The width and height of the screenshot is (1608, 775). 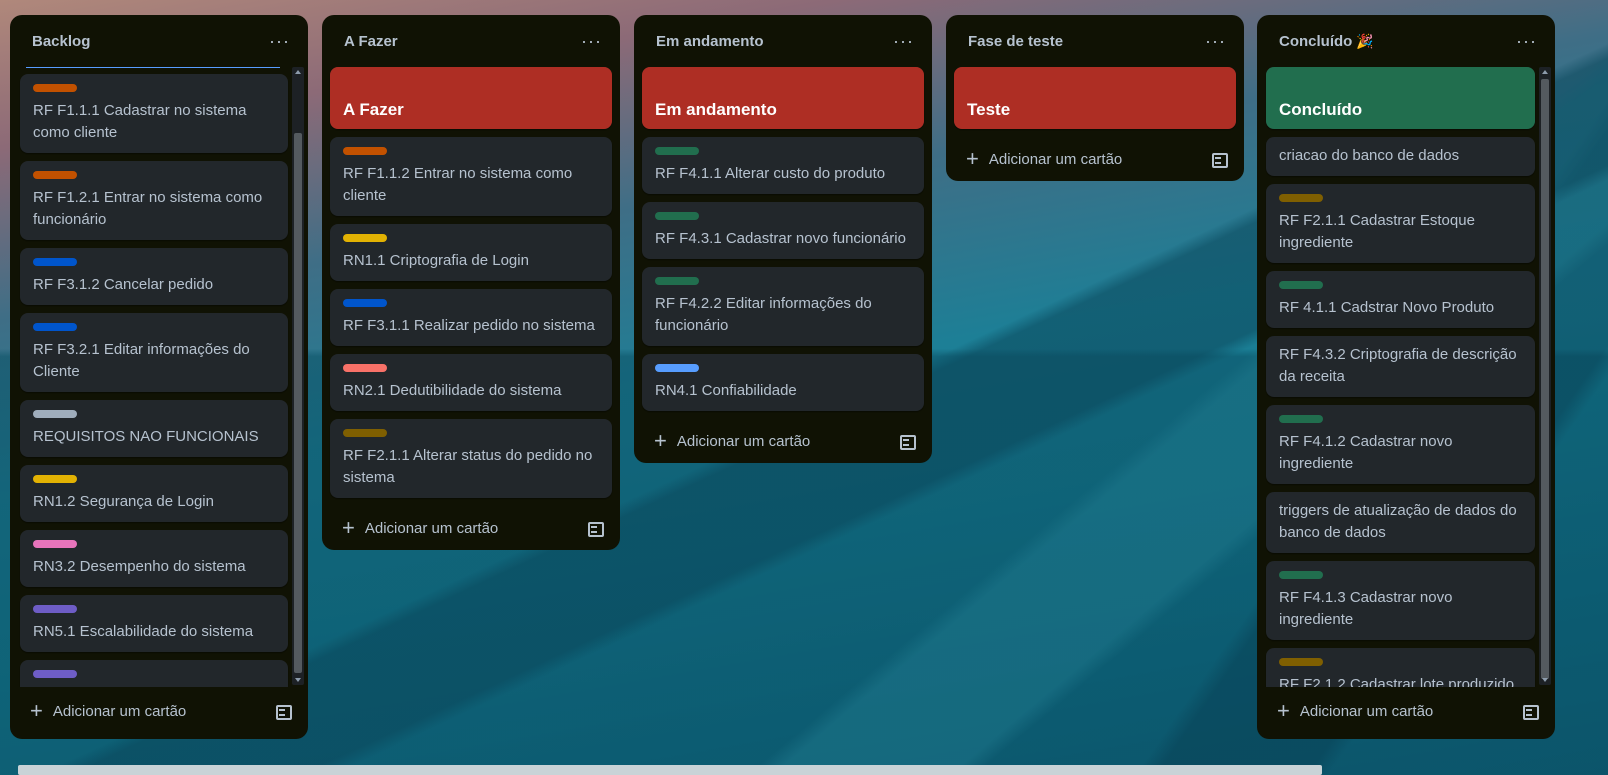 I want to click on list-title: Concluído 🎉, so click(x=1326, y=41).